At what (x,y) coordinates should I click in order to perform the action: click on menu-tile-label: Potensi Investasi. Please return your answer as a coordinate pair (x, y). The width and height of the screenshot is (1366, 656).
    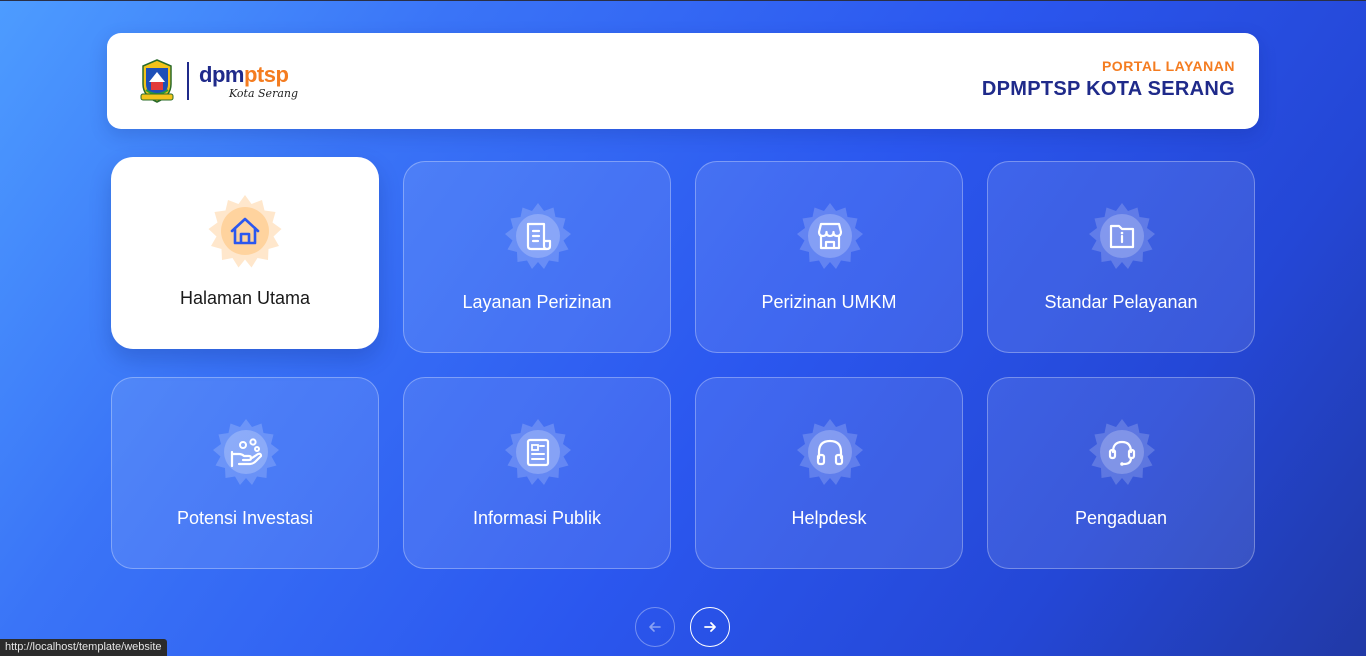
    Looking at the image, I should click on (245, 518).